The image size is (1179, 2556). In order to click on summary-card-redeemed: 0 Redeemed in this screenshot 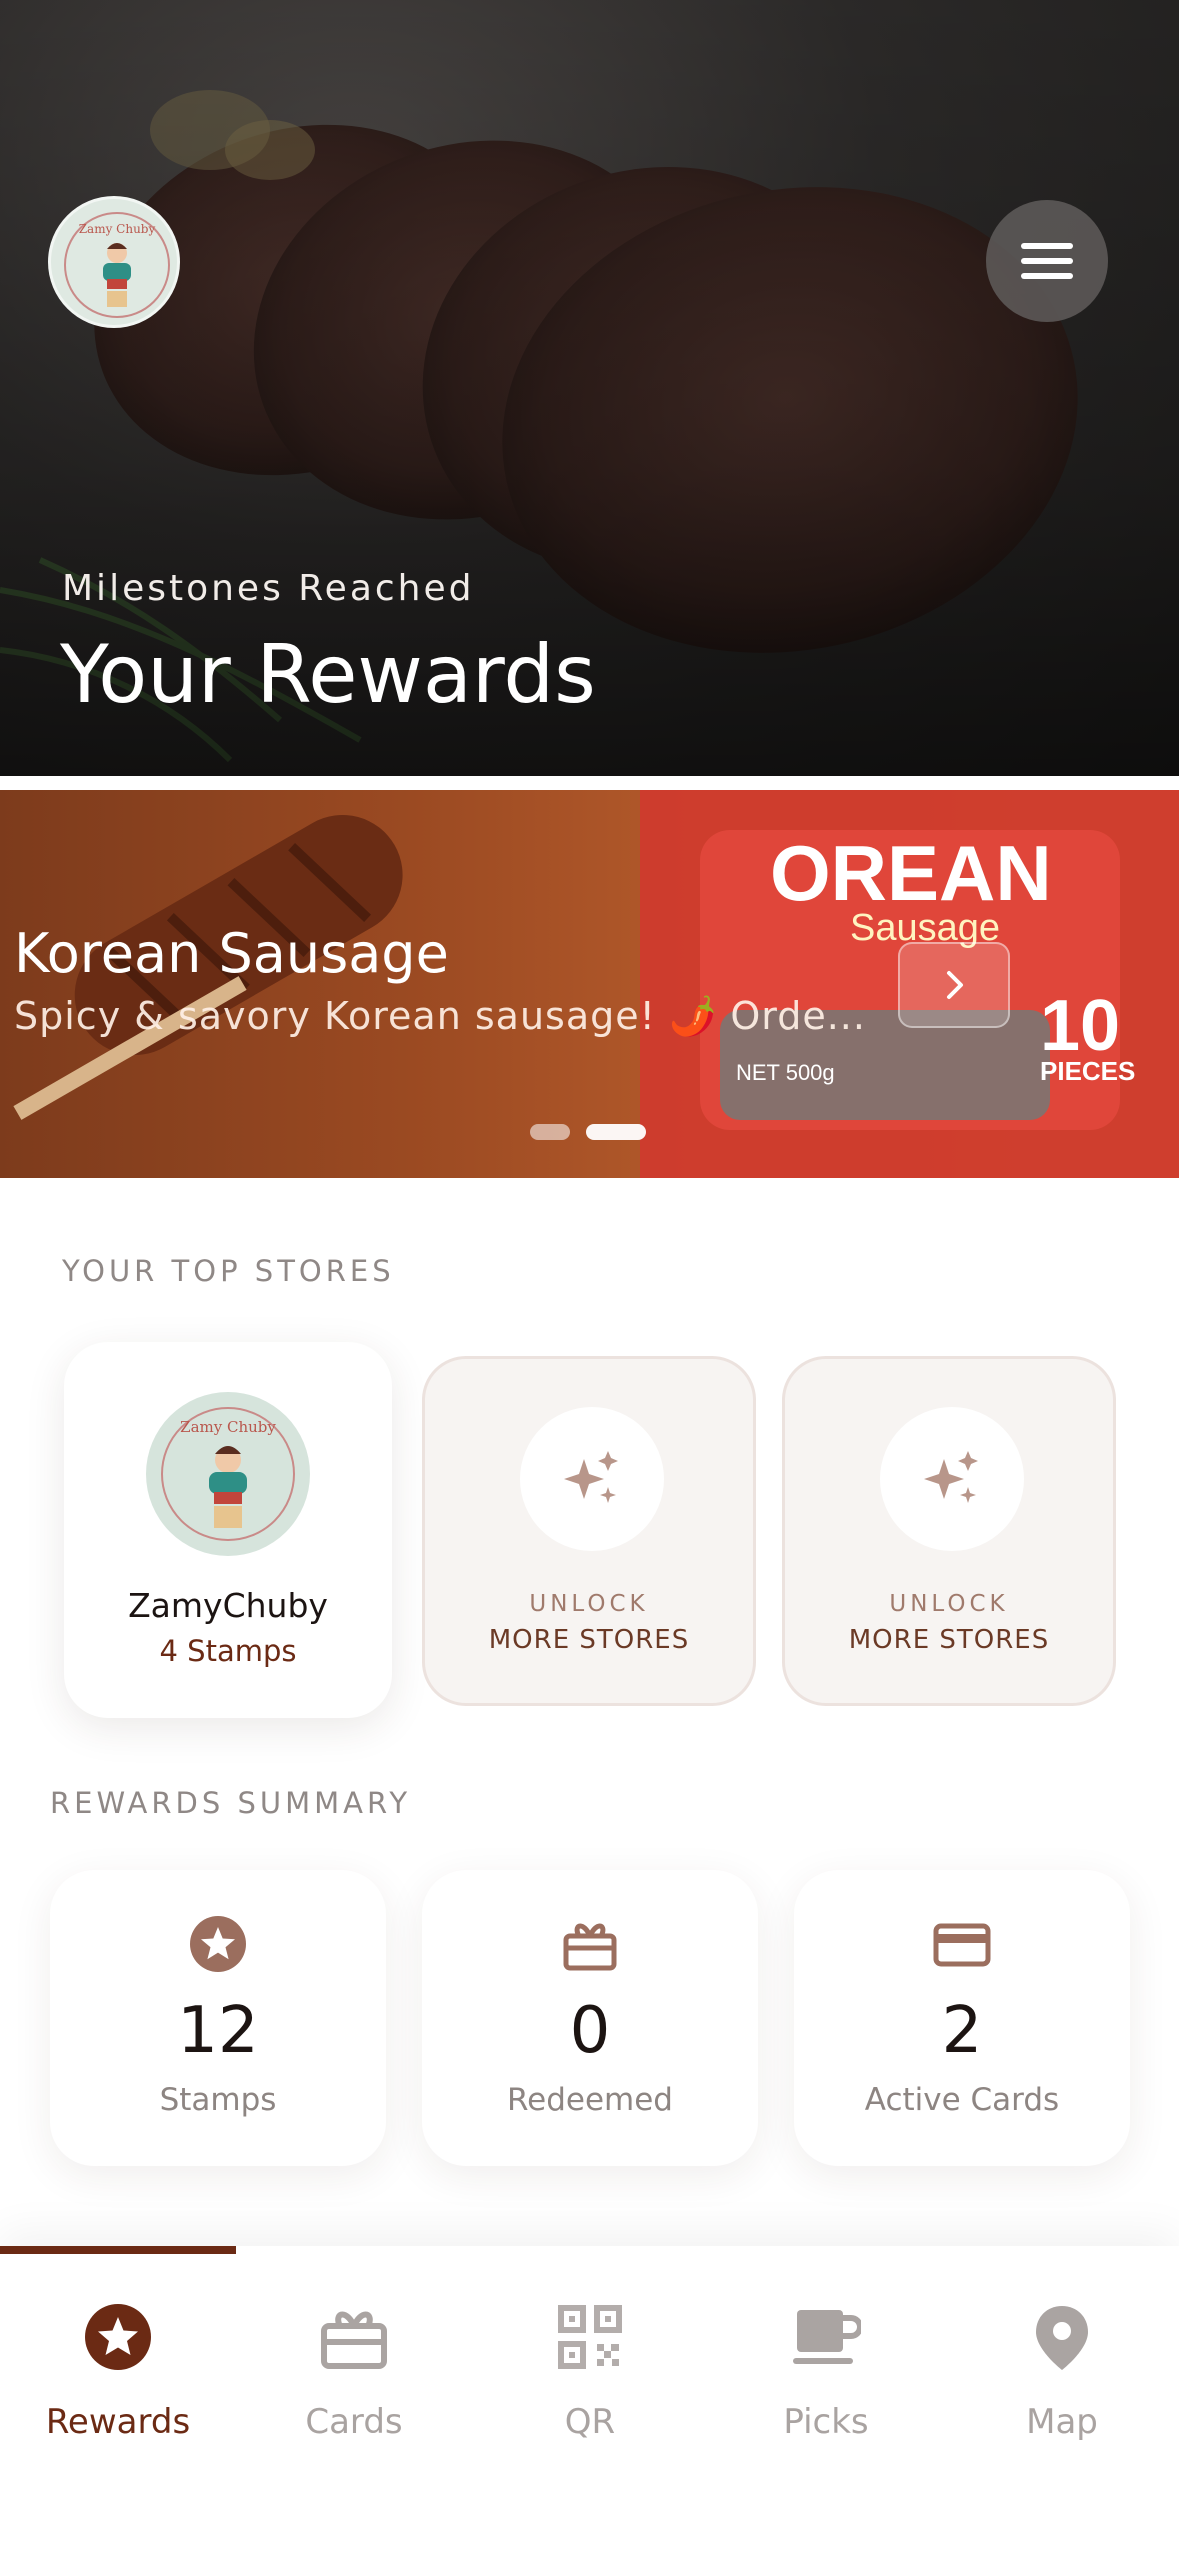, I will do `click(590, 2018)`.